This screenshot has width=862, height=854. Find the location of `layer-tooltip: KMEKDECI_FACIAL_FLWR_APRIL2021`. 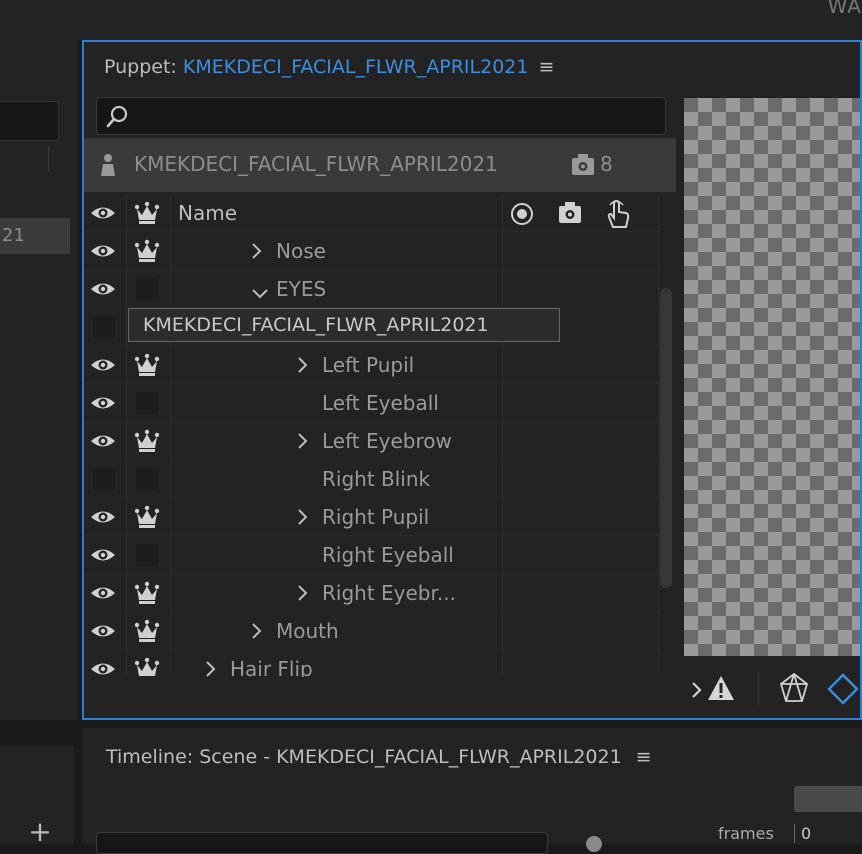

layer-tooltip: KMEKDECI_FACIAL_FLWR_APRIL2021 is located at coordinates (344, 325).